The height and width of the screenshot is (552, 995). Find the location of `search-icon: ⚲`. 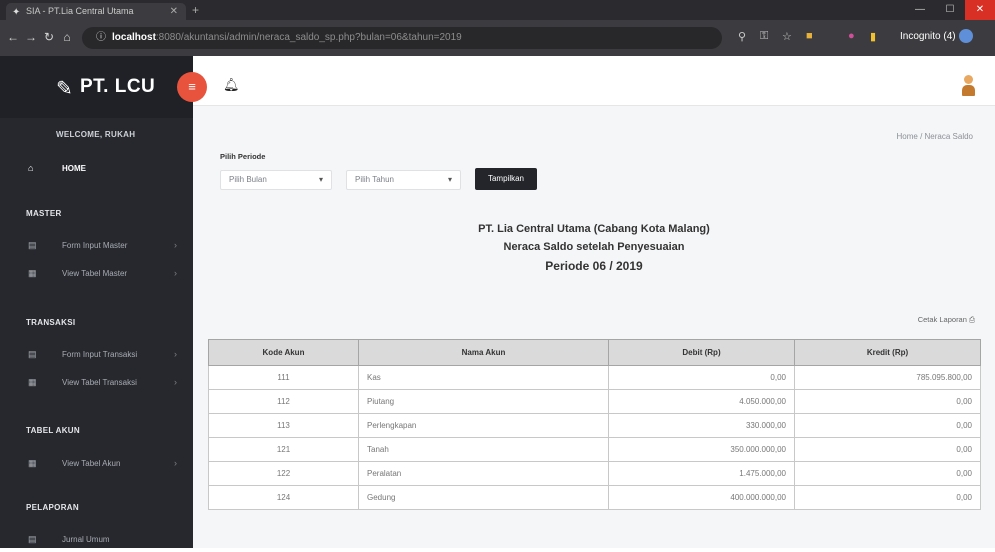

search-icon: ⚲ is located at coordinates (742, 36).